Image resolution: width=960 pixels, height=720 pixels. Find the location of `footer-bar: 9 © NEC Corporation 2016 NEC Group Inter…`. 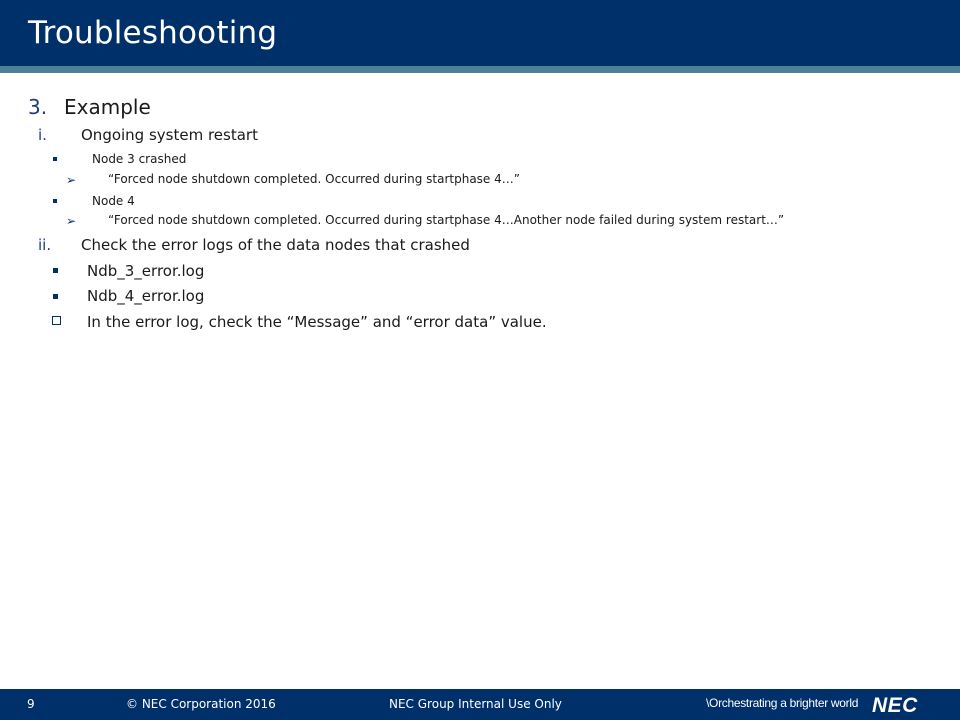

footer-bar: 9 © NEC Corporation 2016 NEC Group Inter… is located at coordinates (480, 704).